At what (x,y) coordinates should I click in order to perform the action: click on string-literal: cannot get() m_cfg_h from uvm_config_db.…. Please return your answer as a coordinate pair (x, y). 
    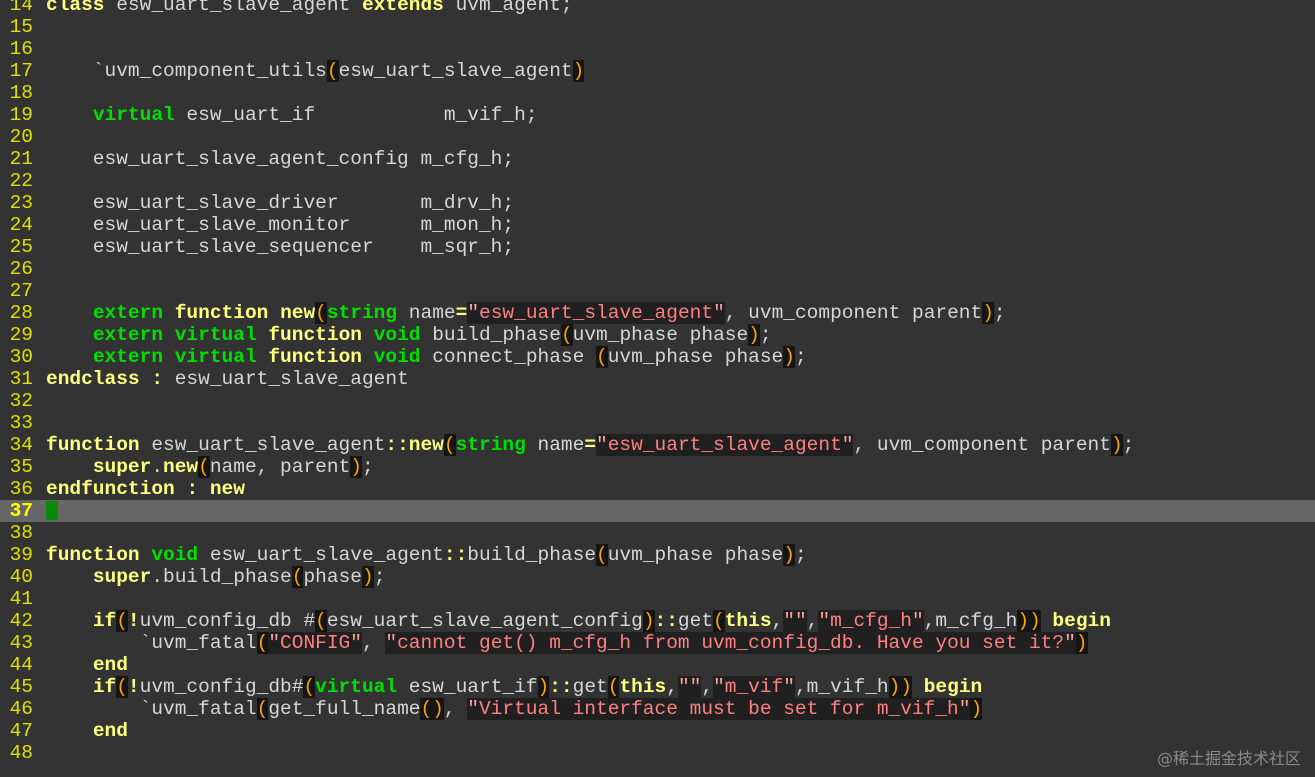
    Looking at the image, I should click on (731, 643).